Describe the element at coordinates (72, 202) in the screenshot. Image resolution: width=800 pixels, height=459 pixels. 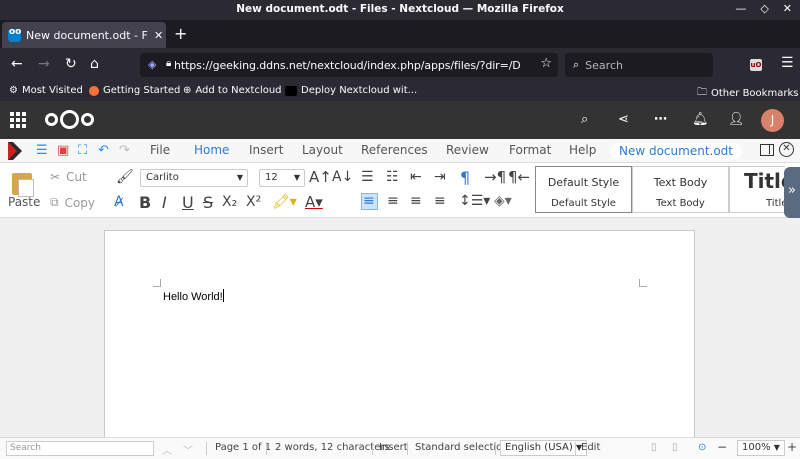
I see `copy-button: ⧉ Copy` at that location.